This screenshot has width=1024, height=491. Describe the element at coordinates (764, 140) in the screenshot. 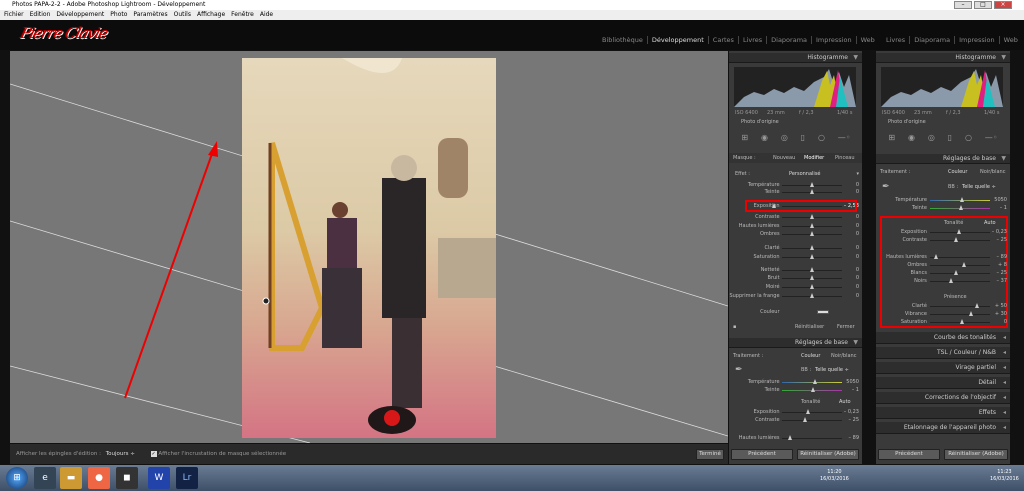

I see `spot-removal-icon: ◉` at that location.